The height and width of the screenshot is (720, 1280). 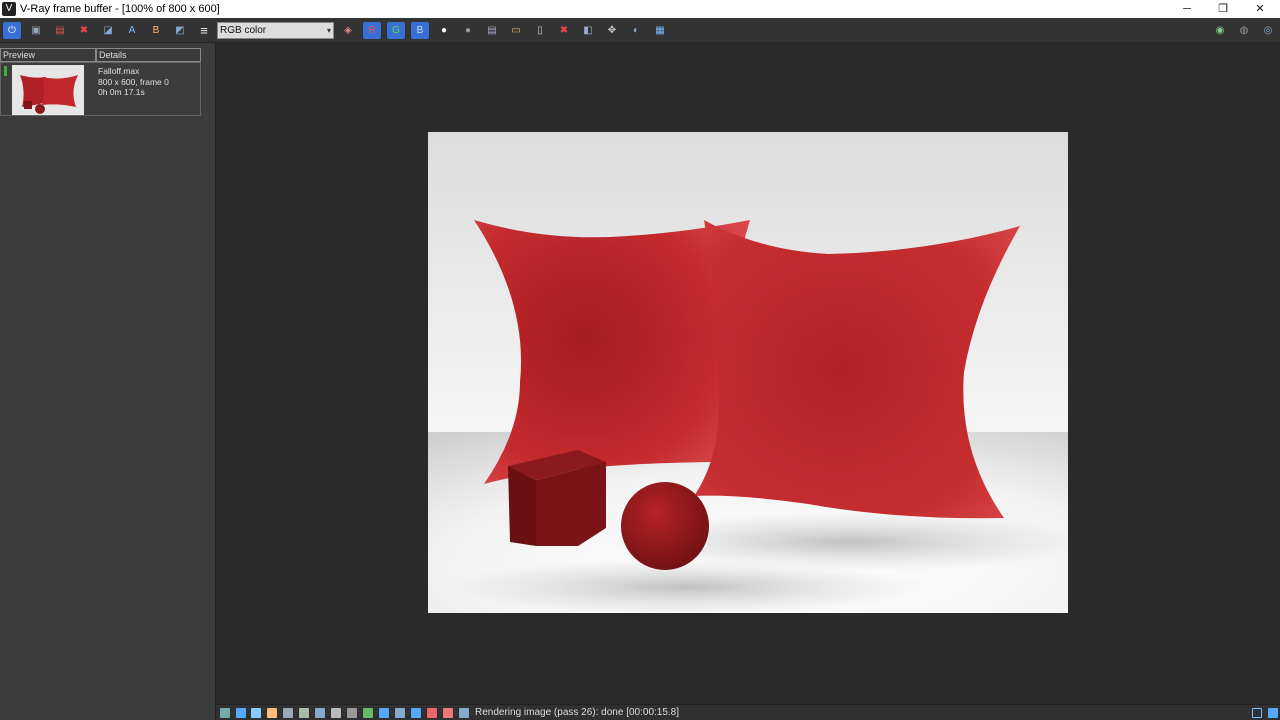 I want to click on exposure-icon, so click(x=256, y=713).